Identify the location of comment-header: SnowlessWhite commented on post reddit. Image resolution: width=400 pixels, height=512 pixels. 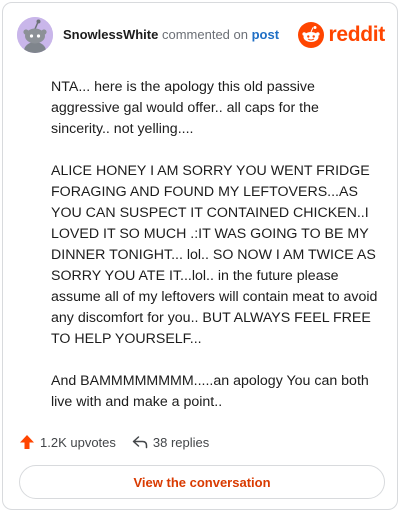
(202, 35).